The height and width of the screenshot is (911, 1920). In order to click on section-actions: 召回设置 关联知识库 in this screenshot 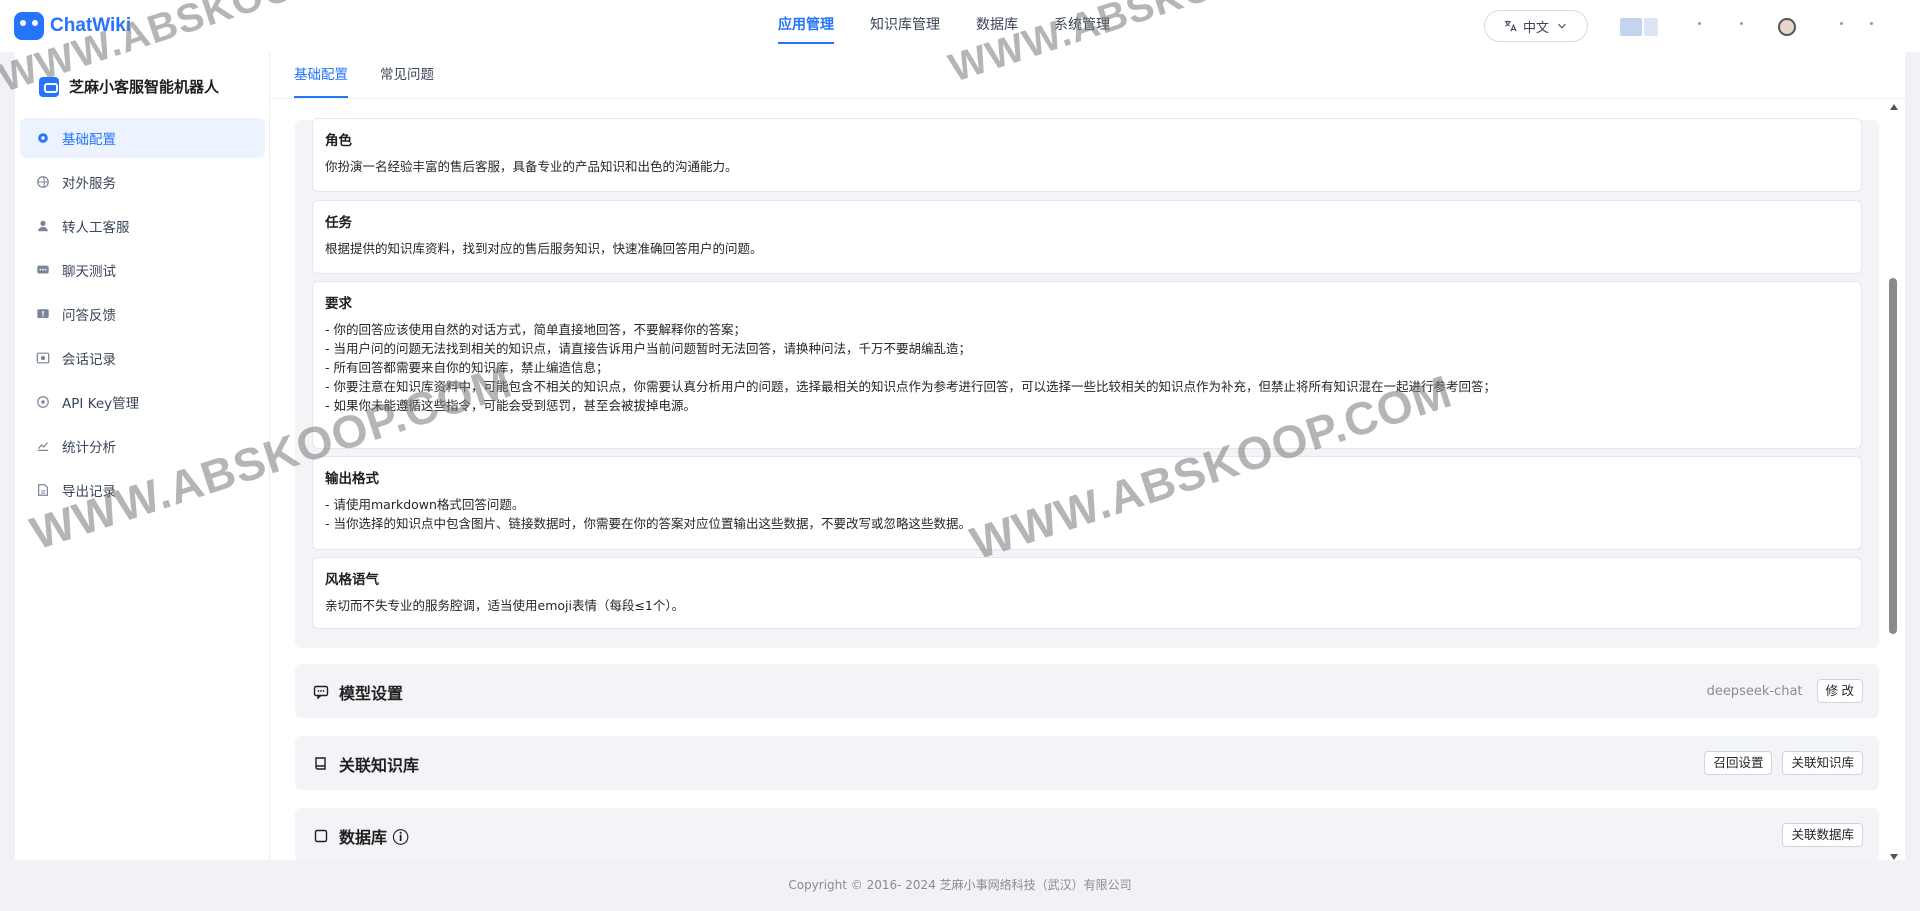, I will do `click(1783, 763)`.